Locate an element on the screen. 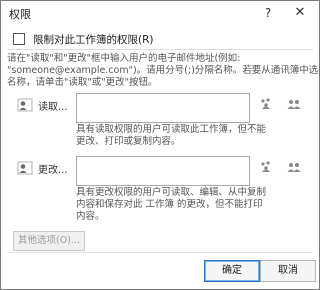 This screenshot has width=320, height=290. change-description-line: 具有更改权限的用户可读取、编辑、从中复制 is located at coordinates (171, 192).